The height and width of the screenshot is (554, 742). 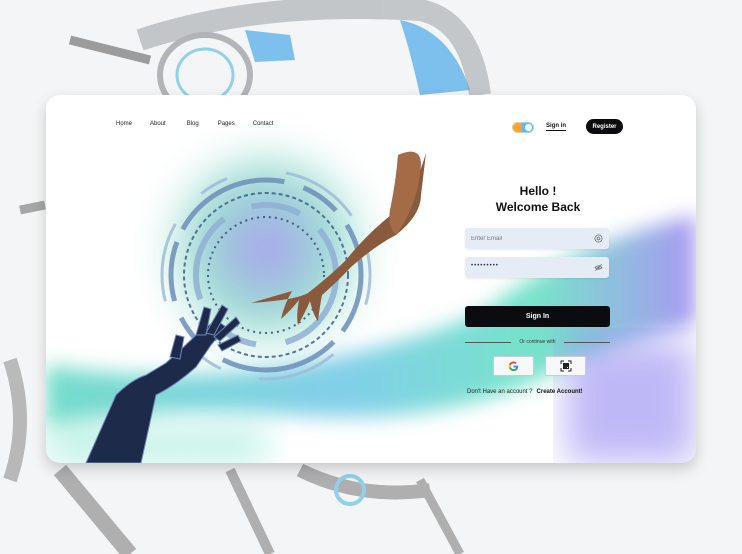 What do you see at coordinates (598, 267) in the screenshot?
I see `eye-slash-icon` at bounding box center [598, 267].